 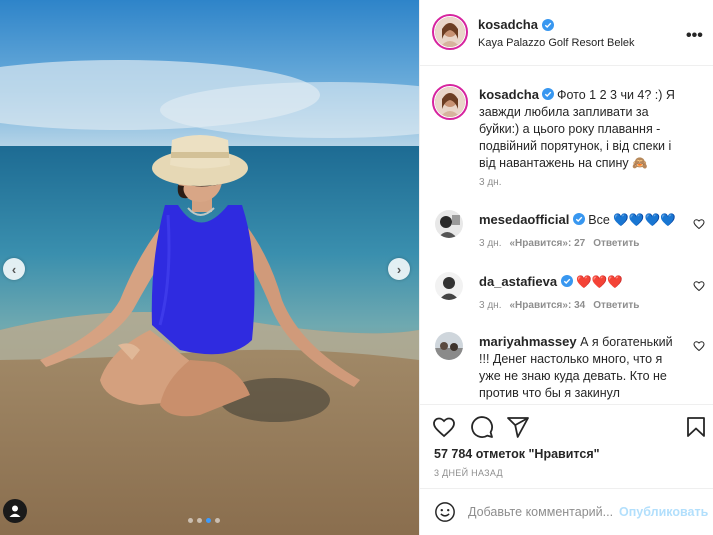 What do you see at coordinates (599, 282) in the screenshot?
I see `comment-emoji: ❤️❤️❤️` at bounding box center [599, 282].